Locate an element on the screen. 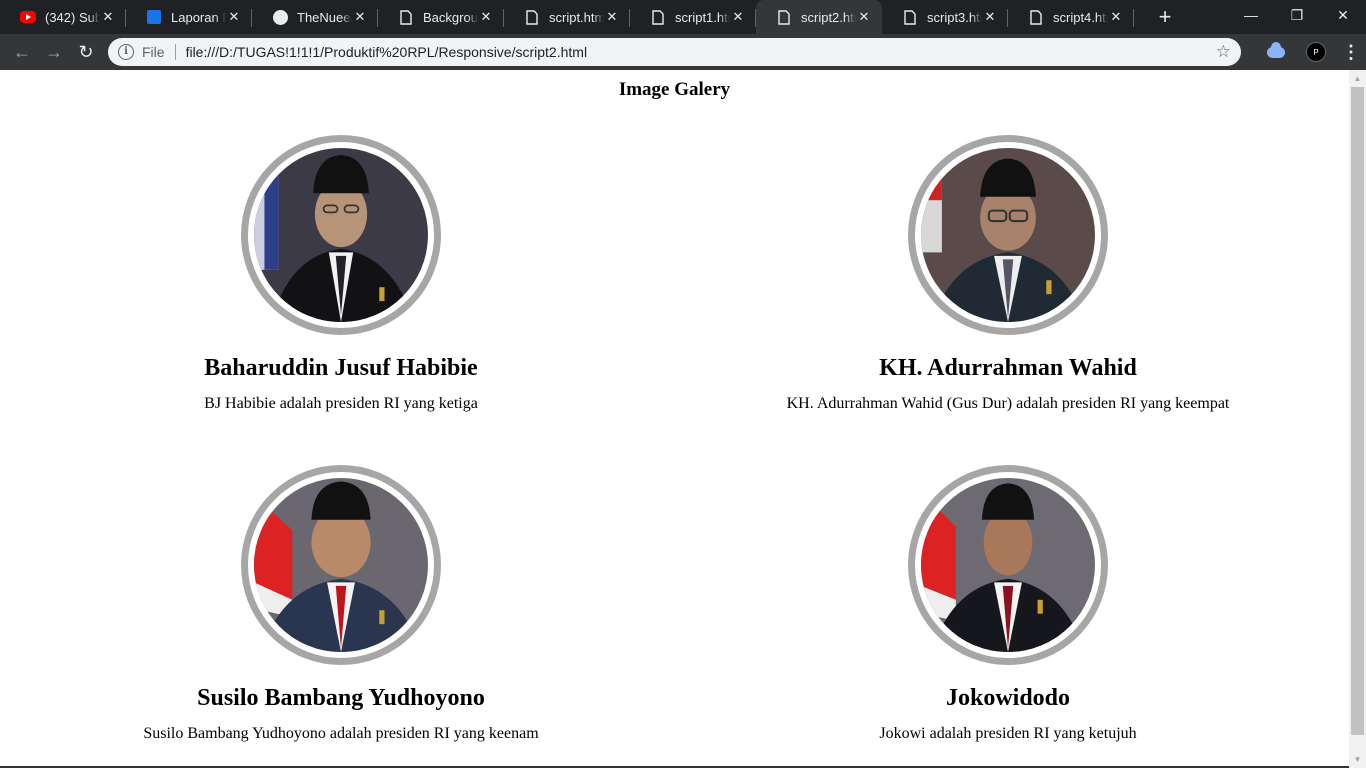  reload-button: ↻ is located at coordinates (86, 52).